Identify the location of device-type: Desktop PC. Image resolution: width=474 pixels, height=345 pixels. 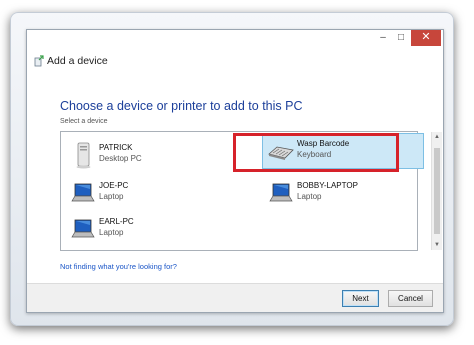
(120, 158).